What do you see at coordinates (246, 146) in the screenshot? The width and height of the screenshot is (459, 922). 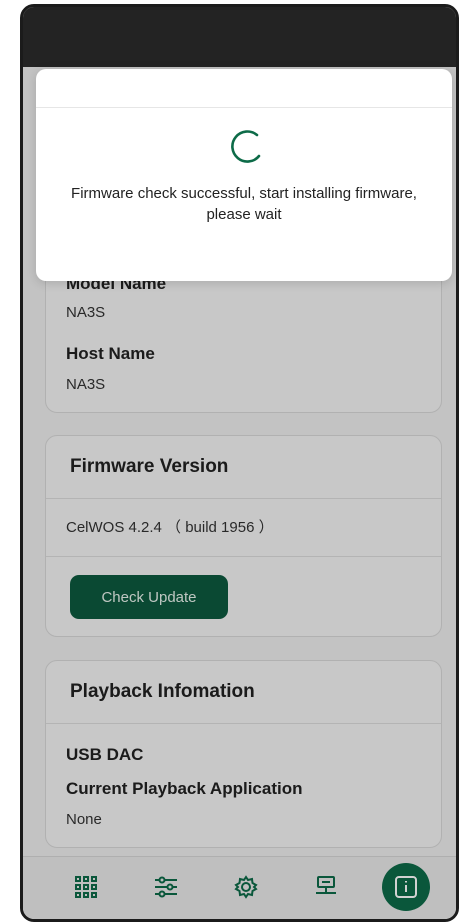 I see `loading-spinner-icon` at bounding box center [246, 146].